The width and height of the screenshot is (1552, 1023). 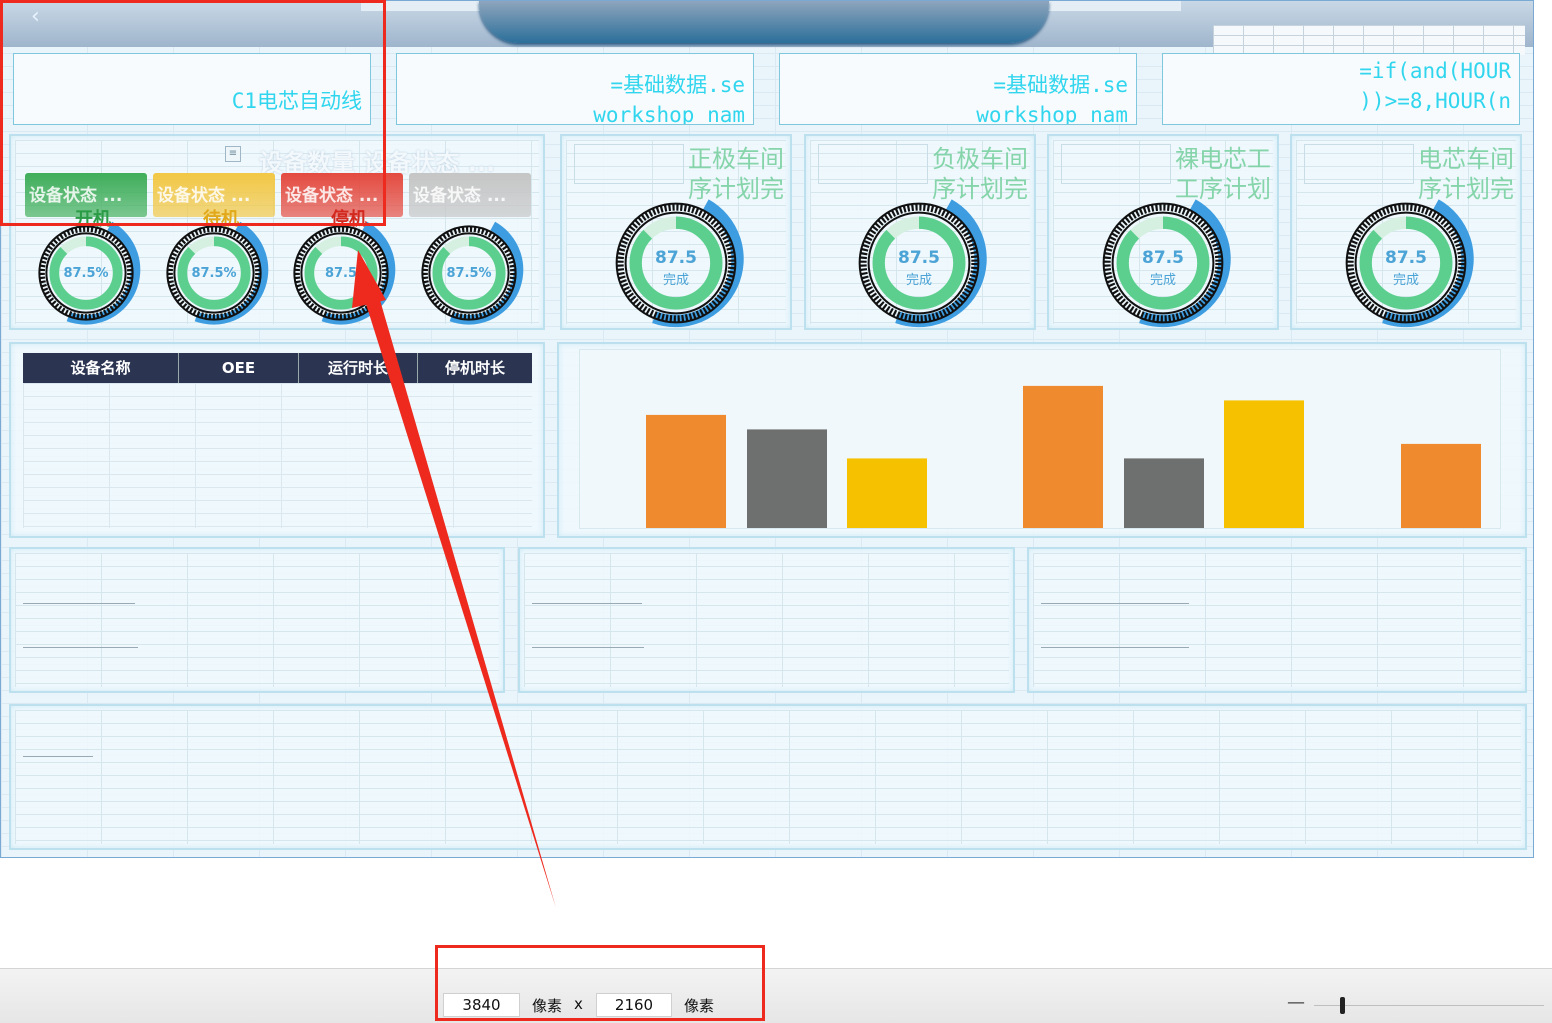 What do you see at coordinates (1429, 1005) in the screenshot?
I see `zoom-slider-track` at bounding box center [1429, 1005].